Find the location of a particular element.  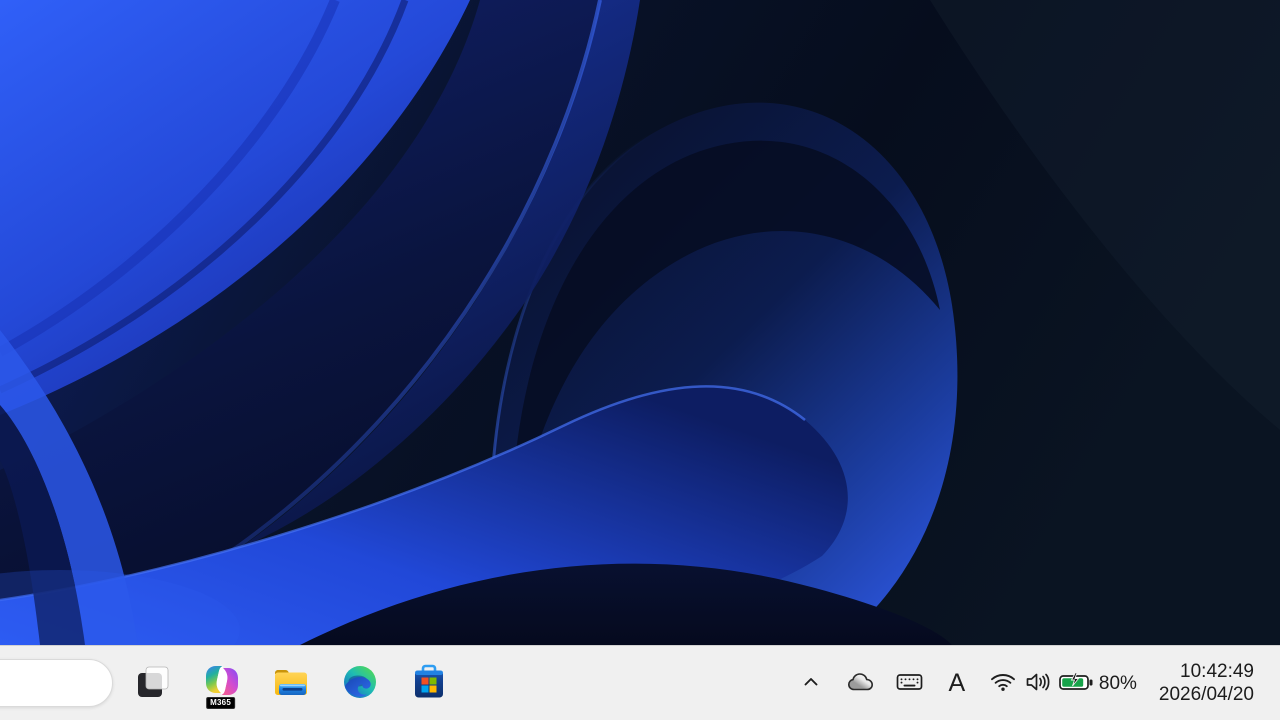

keyboard-icon is located at coordinates (909, 683).